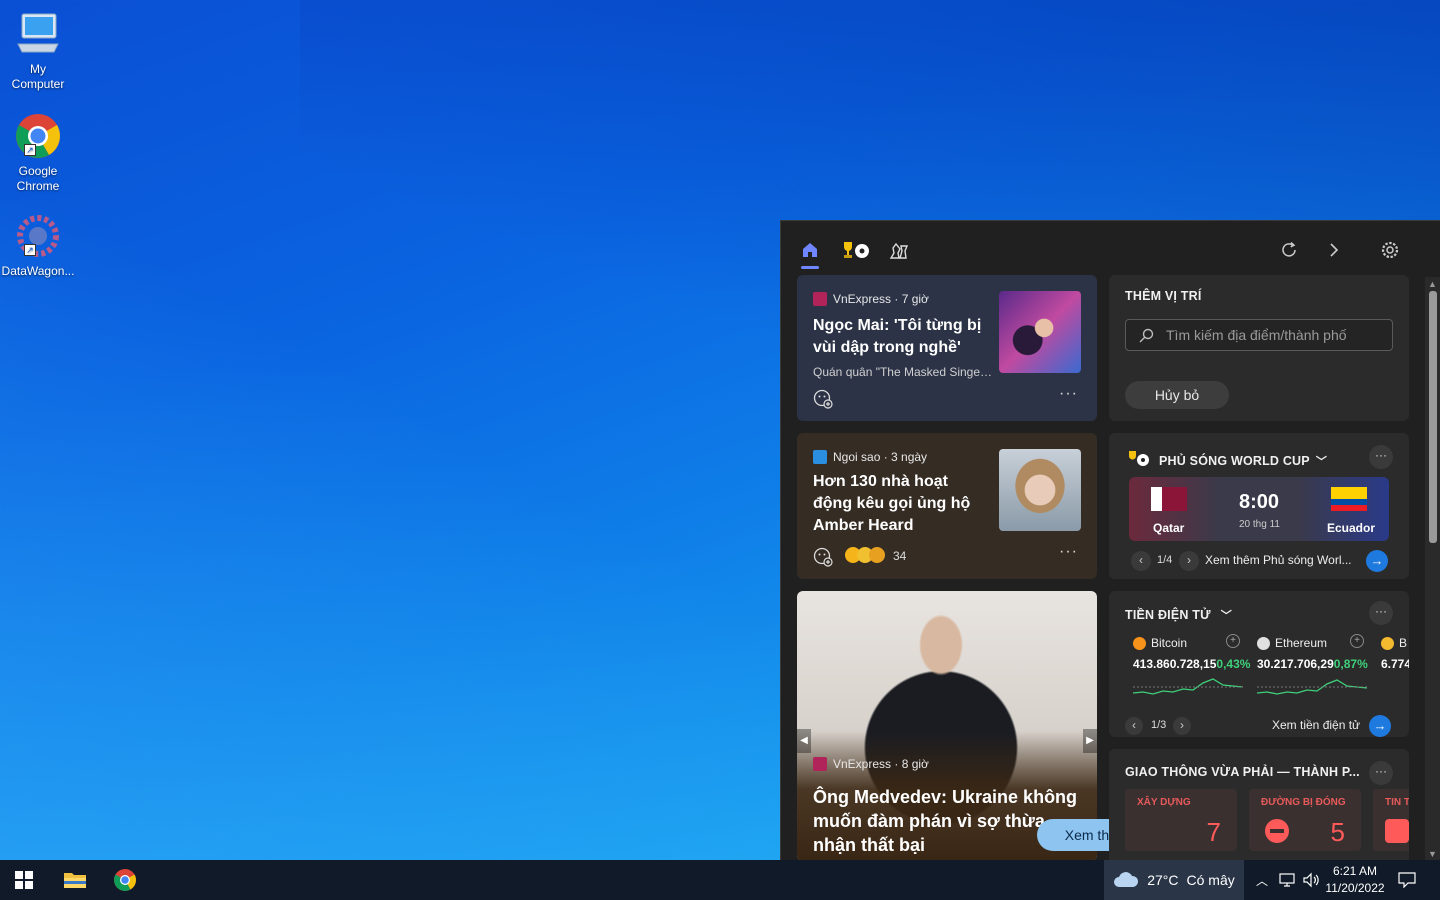 The height and width of the screenshot is (900, 1440). I want to click on network-button, so click(1287, 880).